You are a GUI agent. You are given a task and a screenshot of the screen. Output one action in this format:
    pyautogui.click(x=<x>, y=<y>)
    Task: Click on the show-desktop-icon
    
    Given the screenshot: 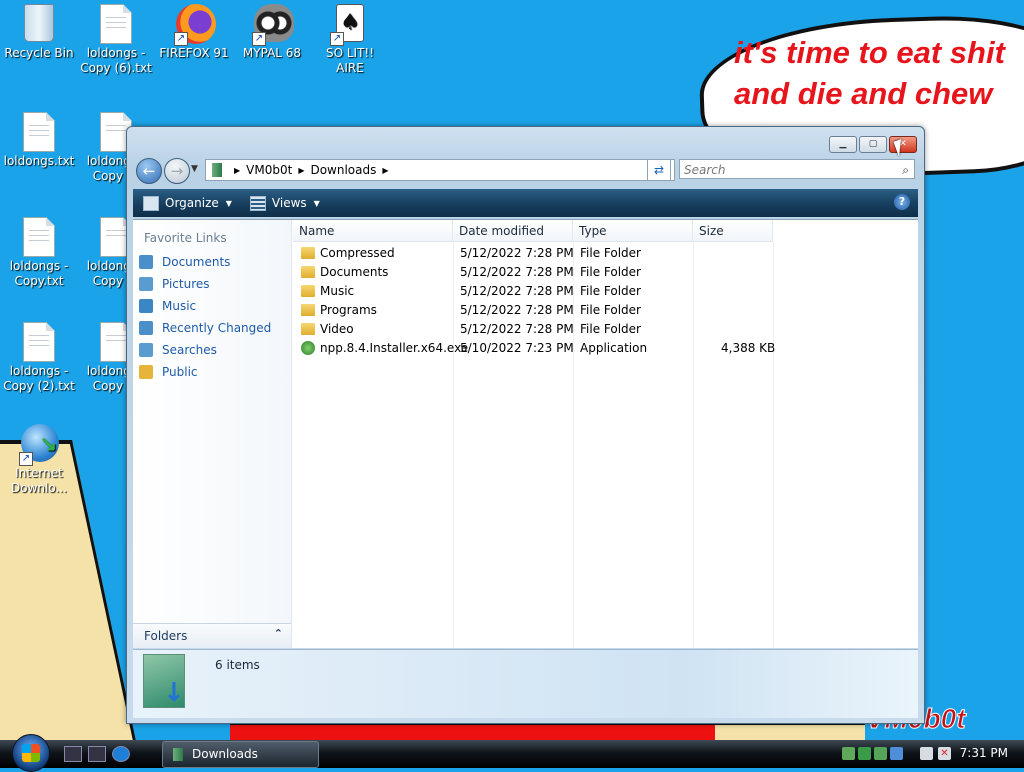 What is the action you would take?
    pyautogui.click(x=73, y=754)
    